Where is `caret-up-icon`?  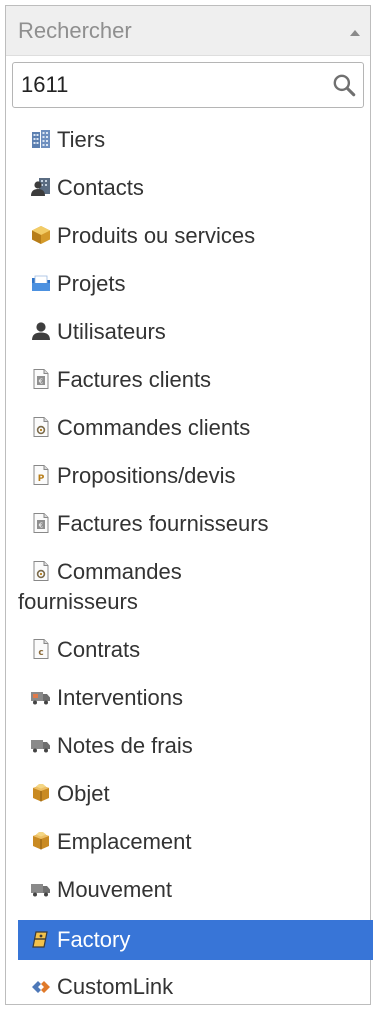
caret-up-icon is located at coordinates (355, 32).